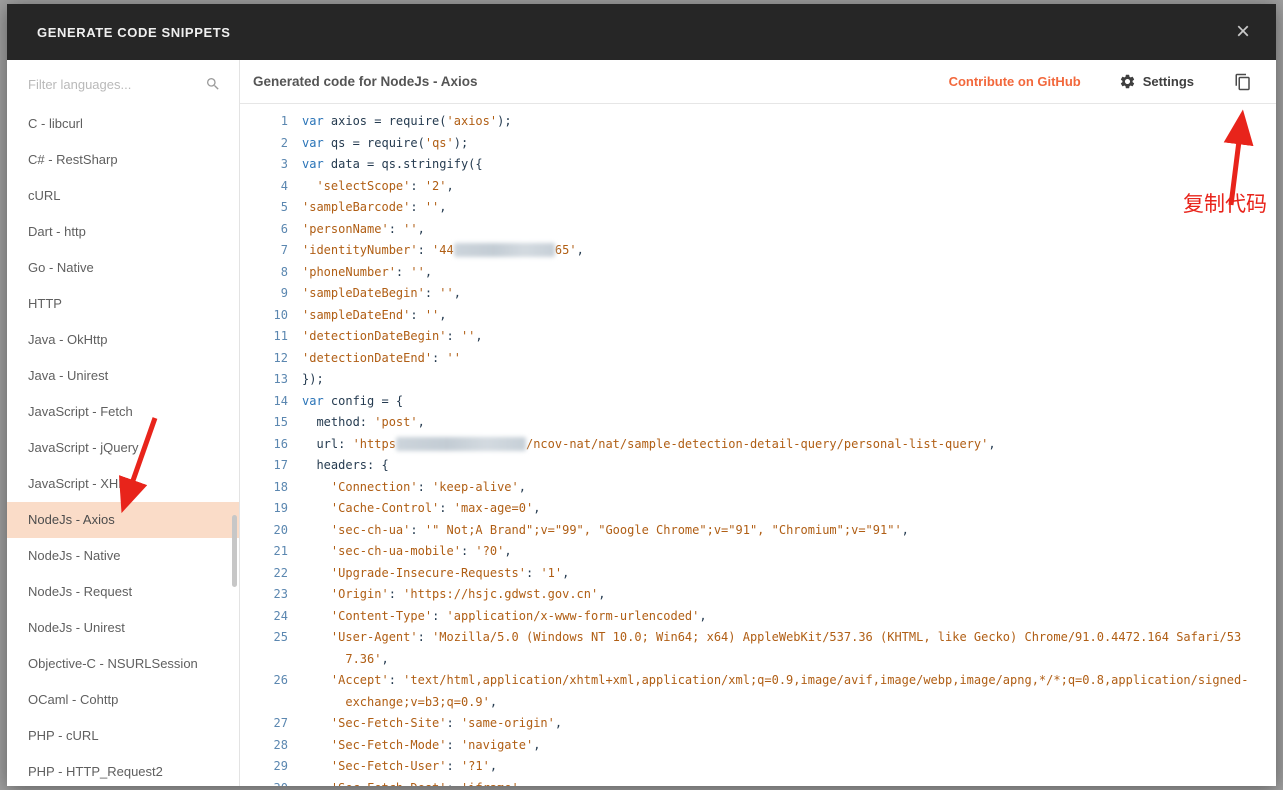 The width and height of the screenshot is (1283, 790). I want to click on header-actions: Contribute on GitHub Settings, so click(1100, 82).